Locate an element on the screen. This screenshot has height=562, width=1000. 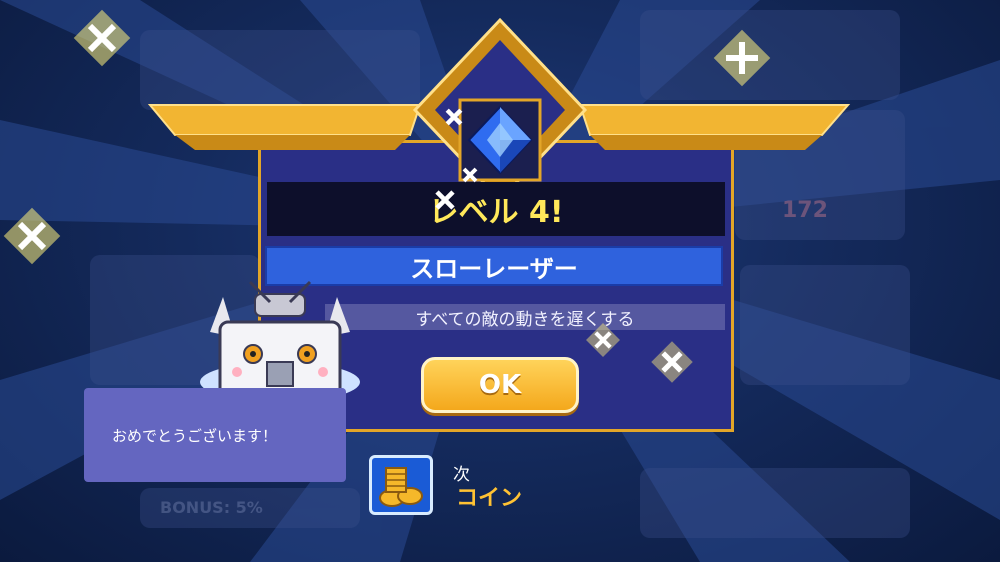
coin-stack-icon is located at coordinates (401, 487).